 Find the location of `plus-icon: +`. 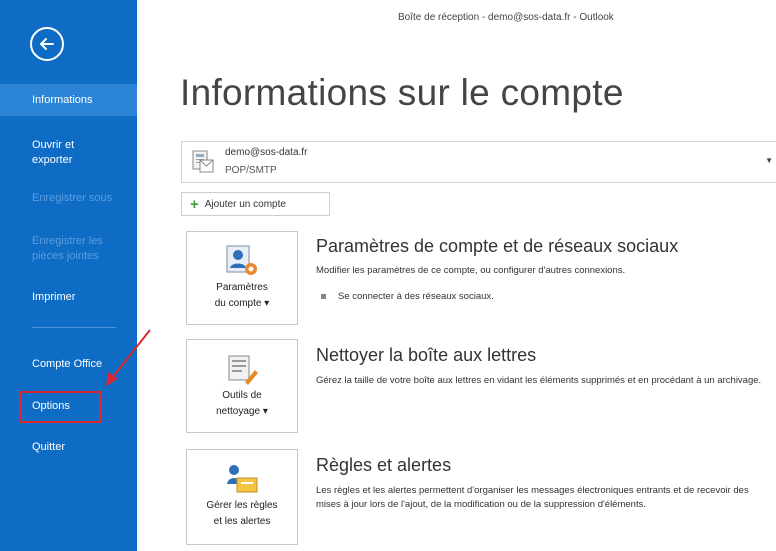

plus-icon: + is located at coordinates (194, 204).